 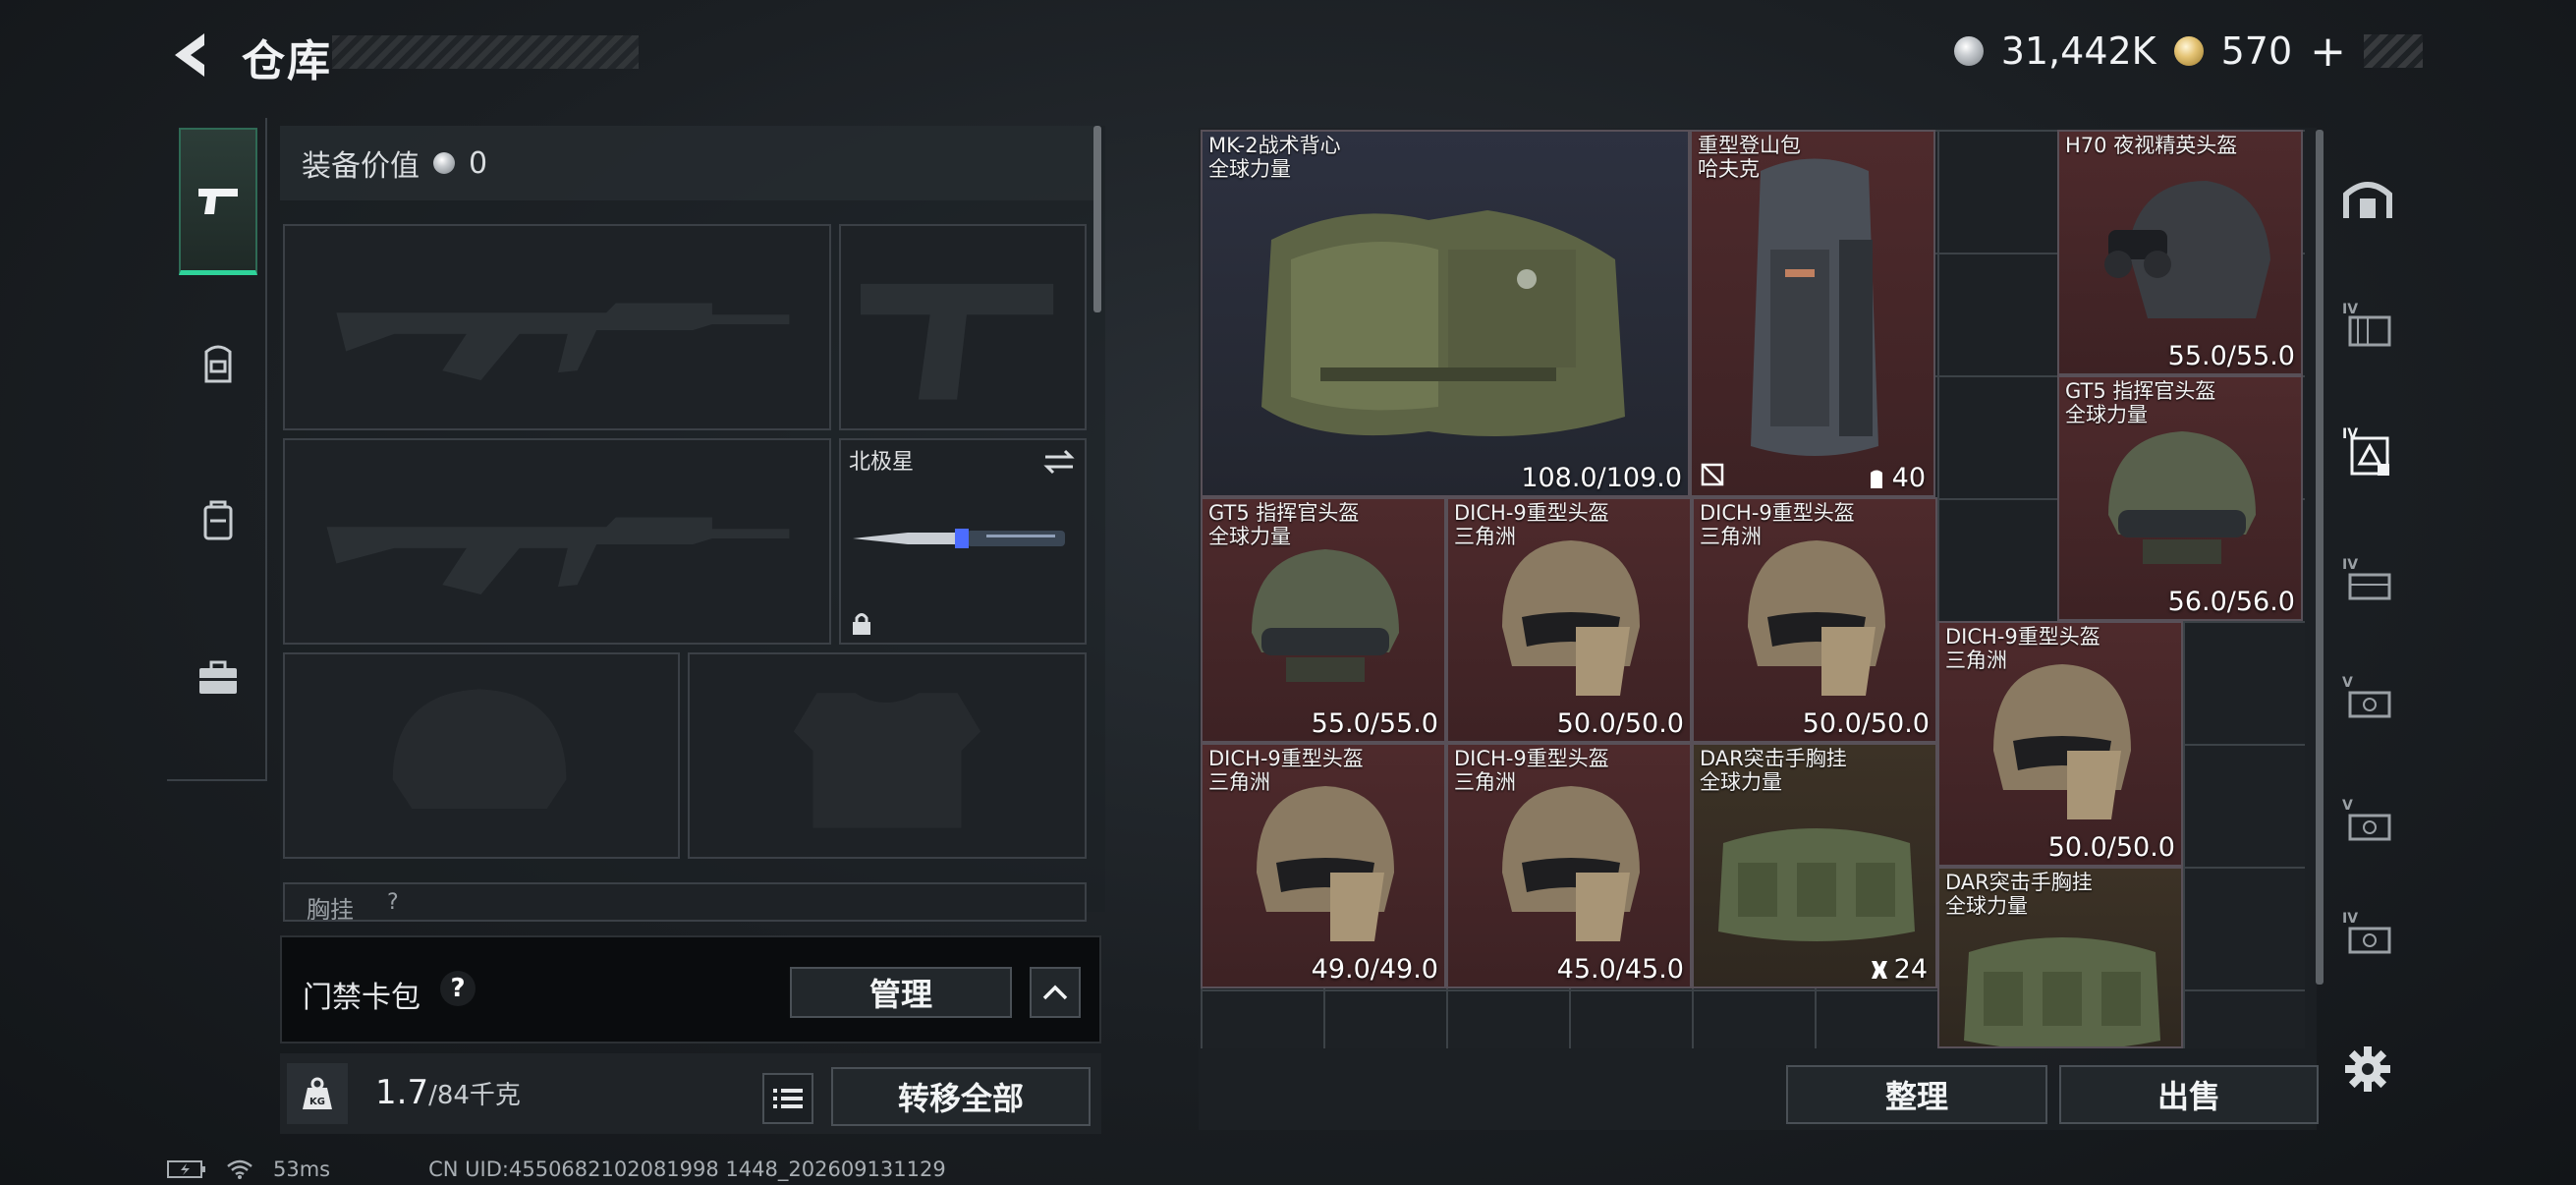 I want to click on stash-item-gt5-helmet: GT5 指挥官头盔 全球力量 56.0/56.0, so click(x=2180, y=498).